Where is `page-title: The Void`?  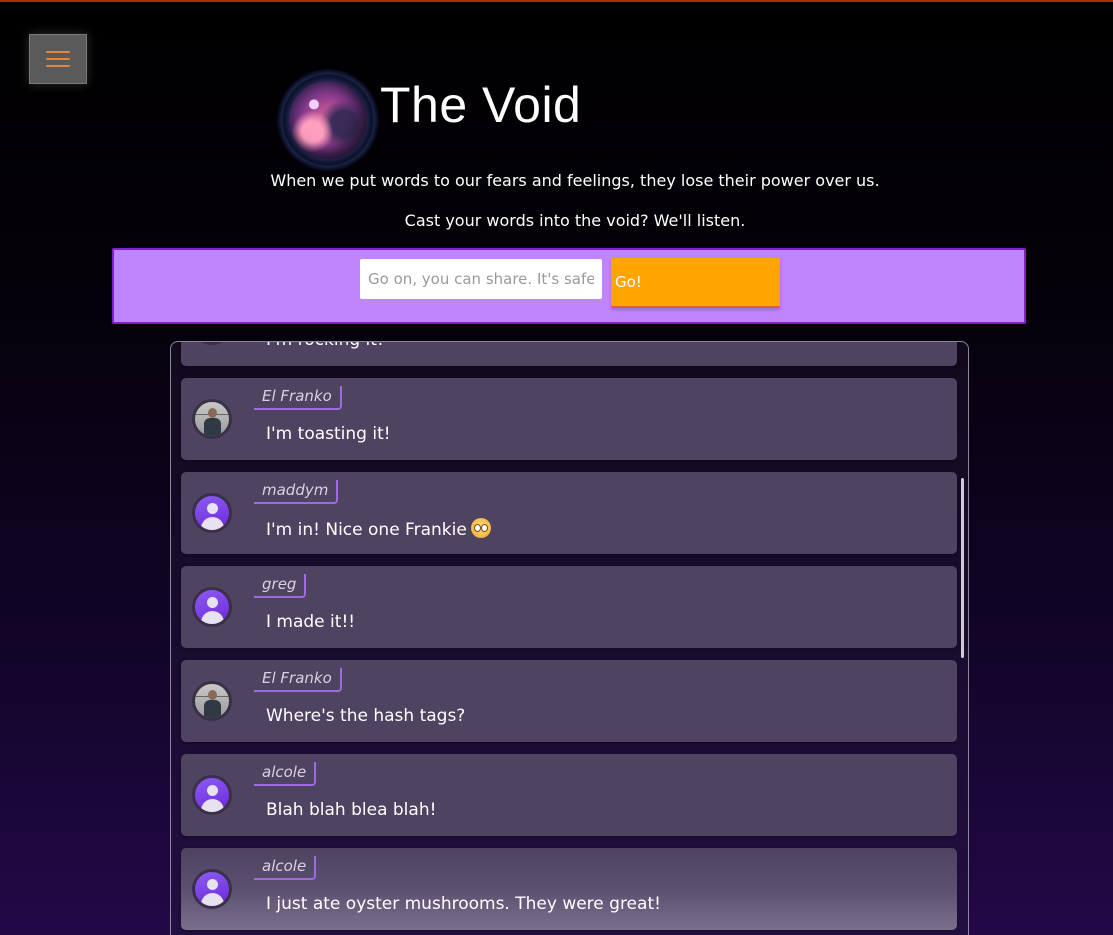 page-title: The Void is located at coordinates (481, 105).